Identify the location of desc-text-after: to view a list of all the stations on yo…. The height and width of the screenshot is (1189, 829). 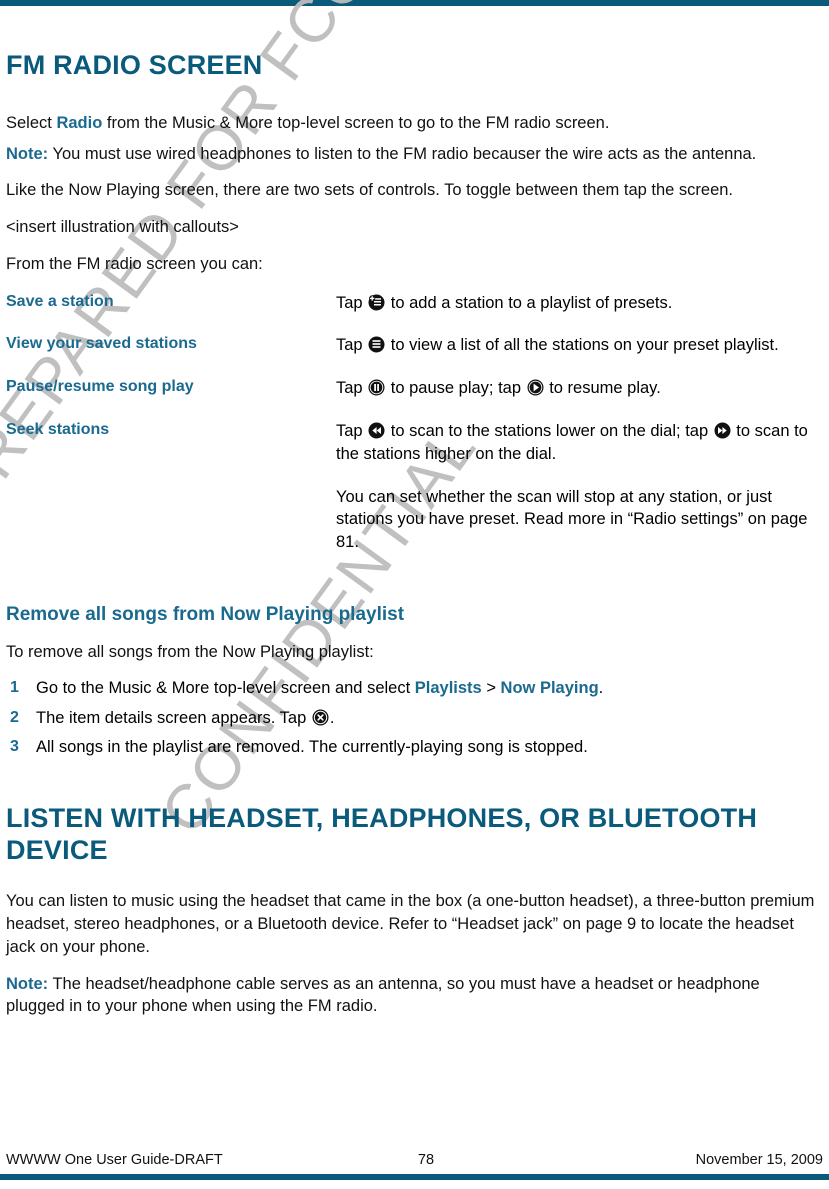
(582, 345).